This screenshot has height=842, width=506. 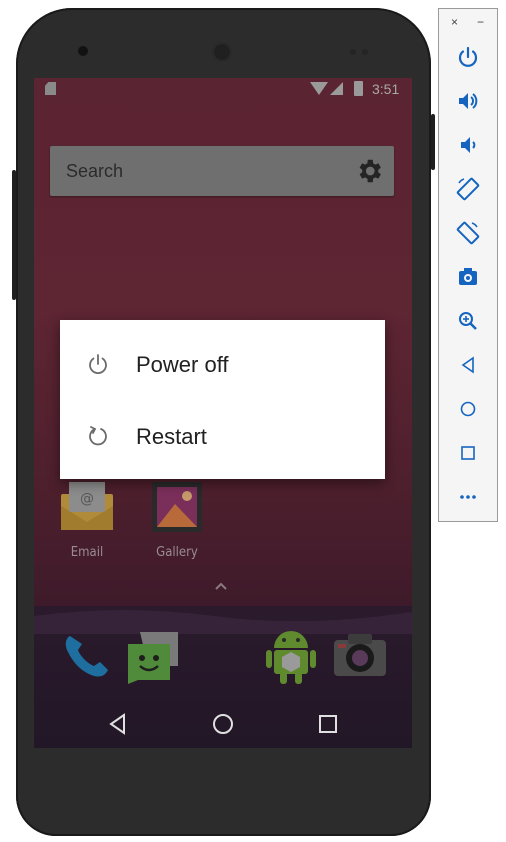 What do you see at coordinates (222, 436) in the screenshot?
I see `restart-option: Restart` at bounding box center [222, 436].